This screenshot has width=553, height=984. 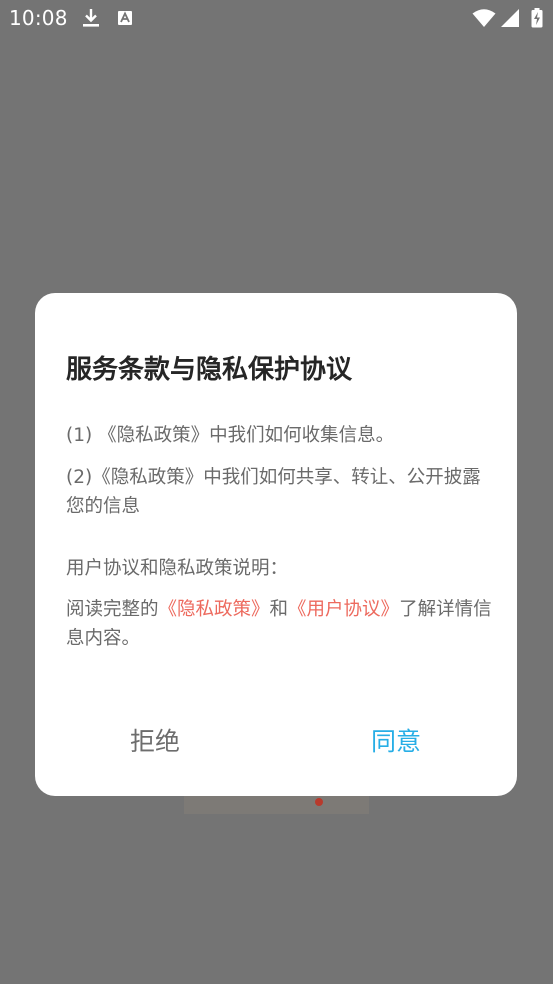 I want to click on reject-button: 拒绝, so click(x=155, y=741).